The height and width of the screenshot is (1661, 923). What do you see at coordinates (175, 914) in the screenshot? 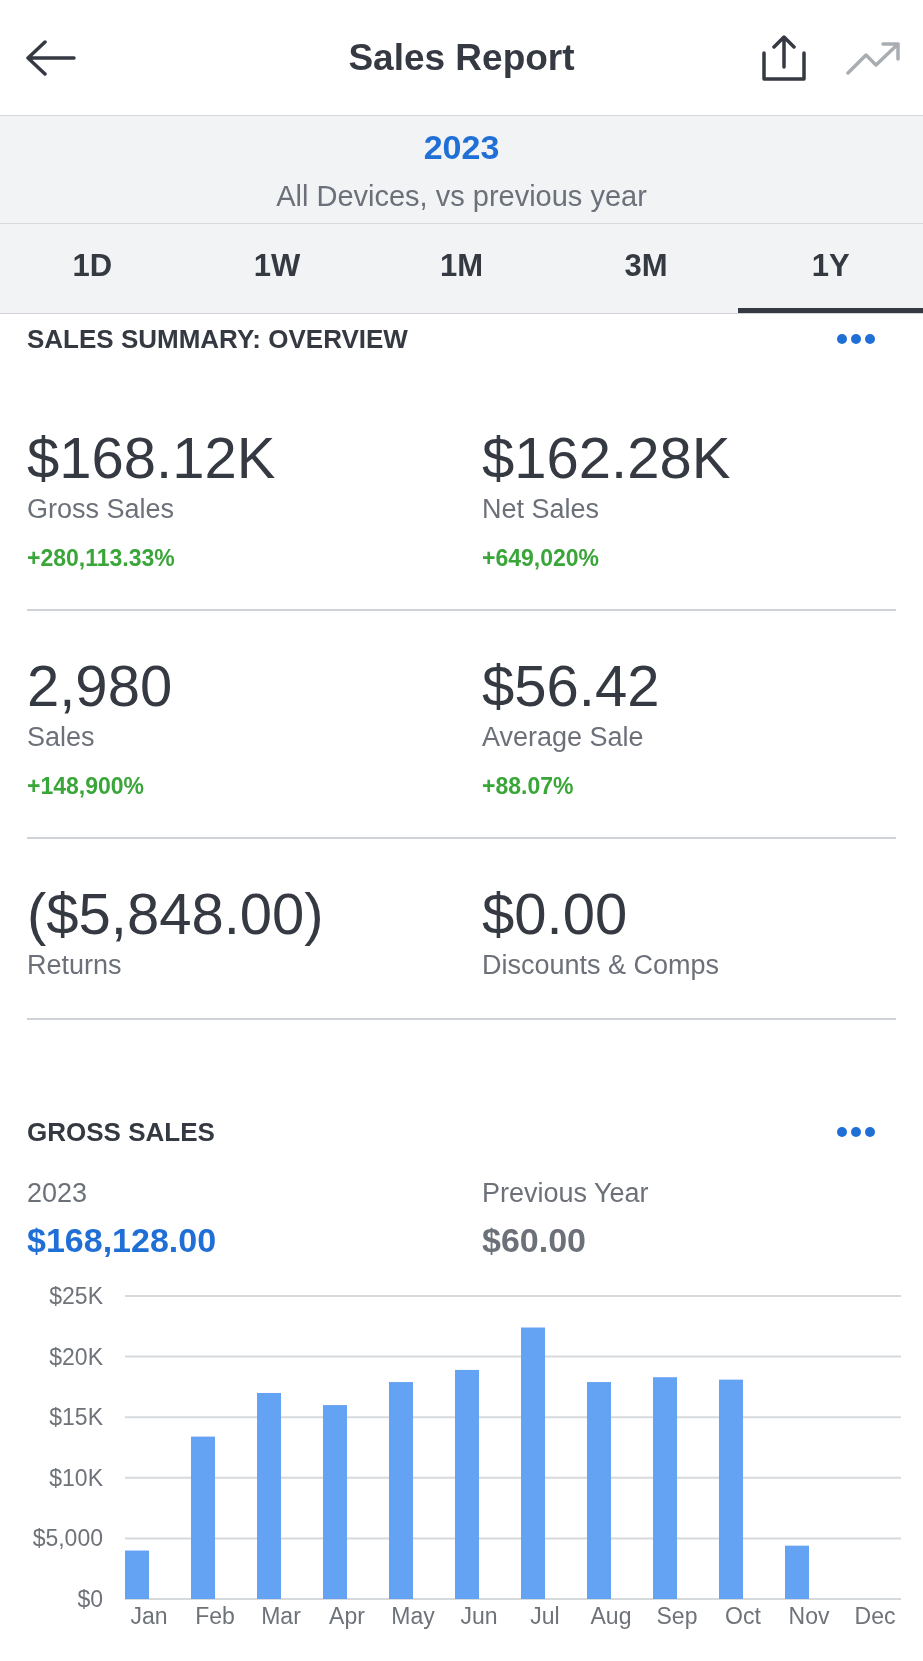
I see `metric-value: ($5,848.00)` at bounding box center [175, 914].